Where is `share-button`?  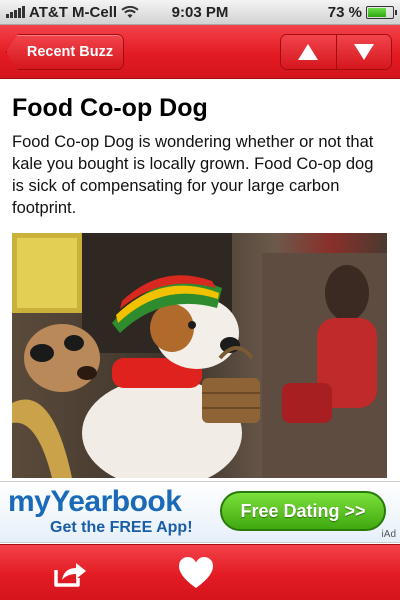
share-button is located at coordinates (70, 573).